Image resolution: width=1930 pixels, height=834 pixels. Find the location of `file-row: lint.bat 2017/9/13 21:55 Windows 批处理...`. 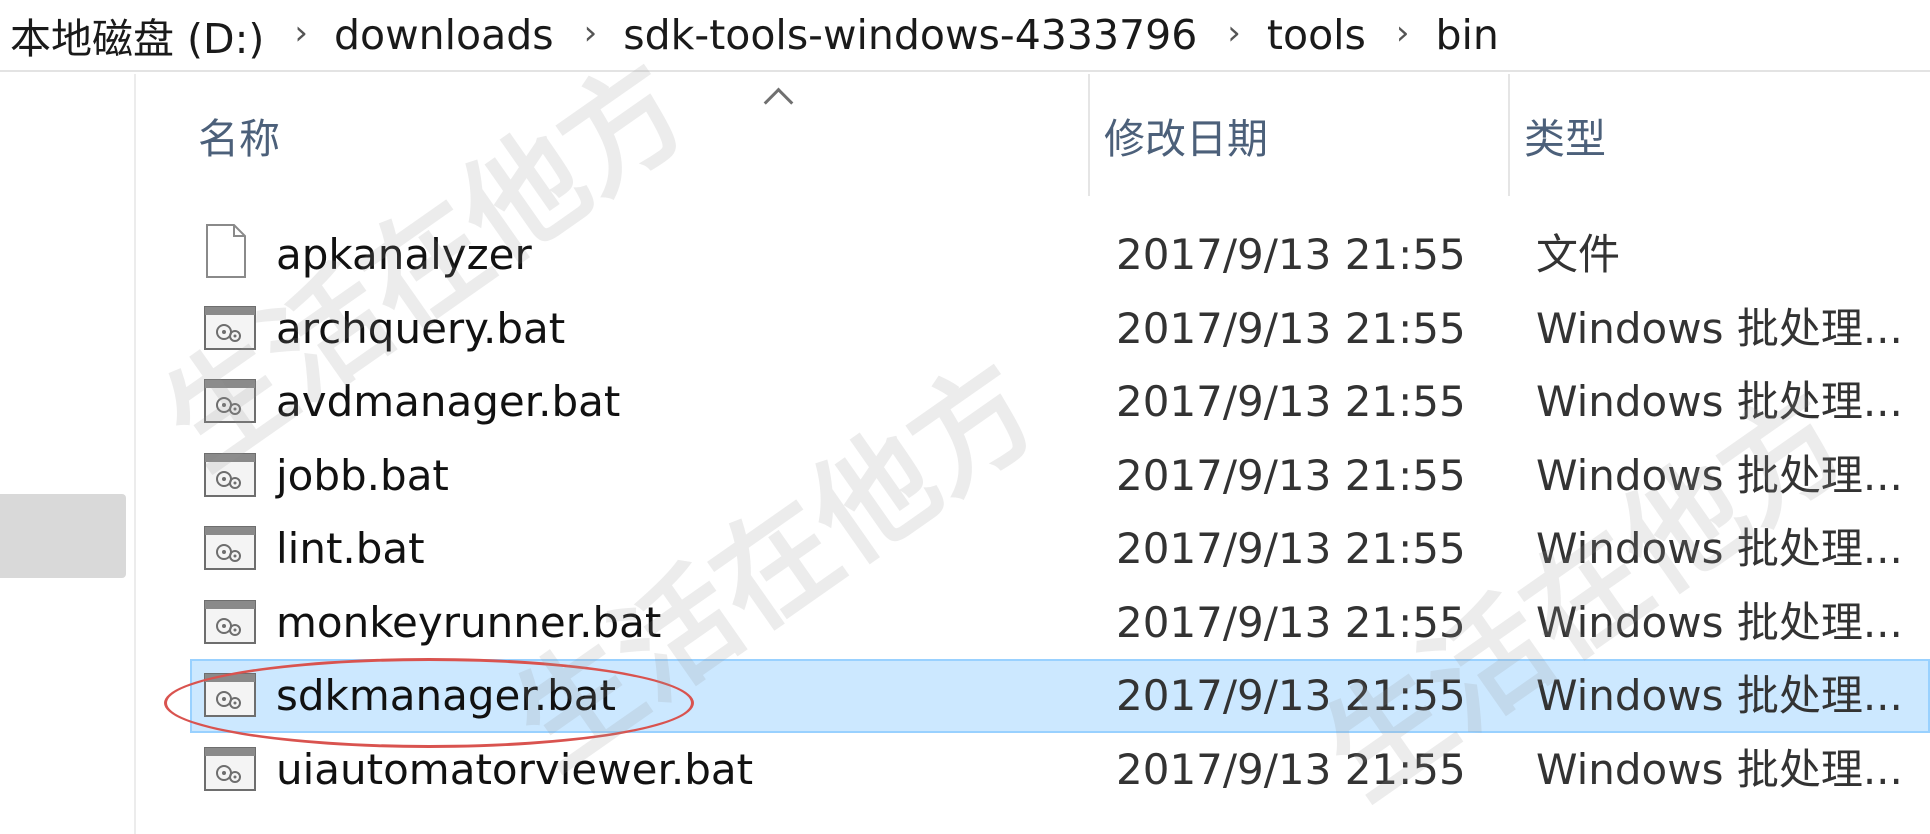

file-row: lint.bat 2017/9/13 21:55 Windows 批处理... is located at coordinates (1060, 549).